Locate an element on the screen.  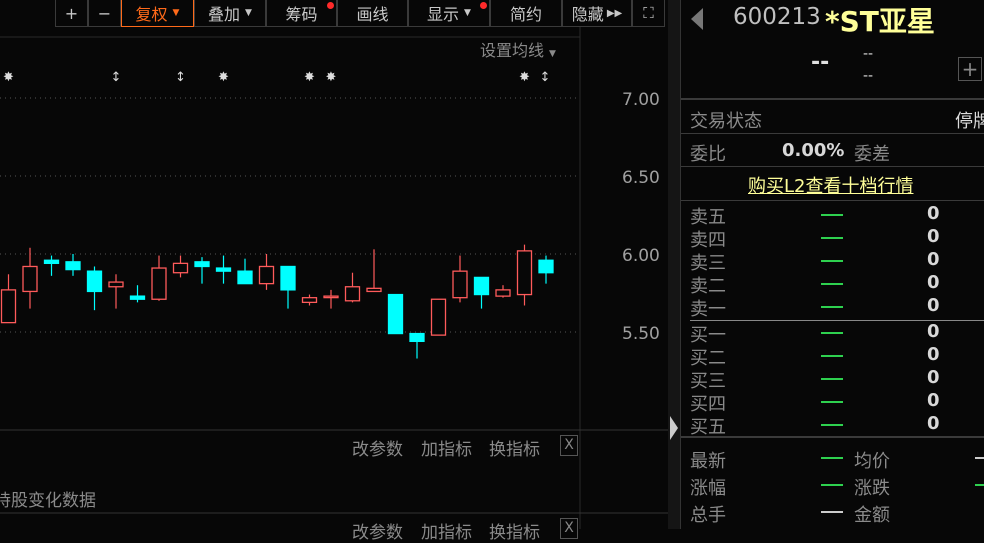
expand-arrow-icon is located at coordinates (674, 428).